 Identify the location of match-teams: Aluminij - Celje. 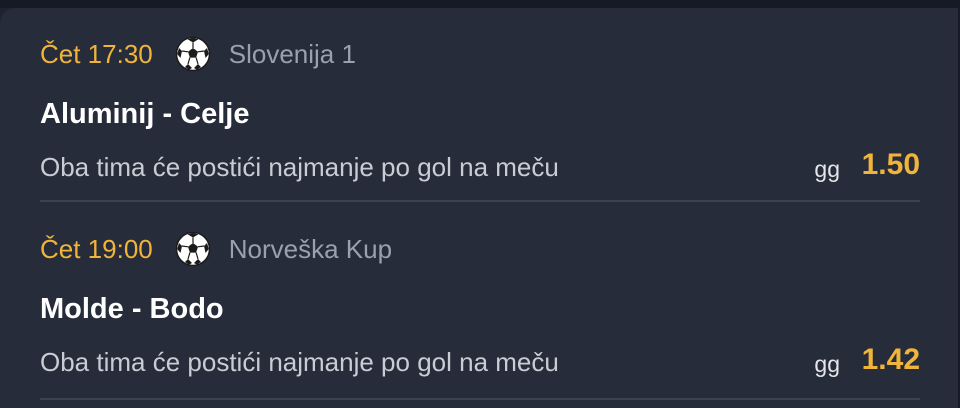
(145, 114).